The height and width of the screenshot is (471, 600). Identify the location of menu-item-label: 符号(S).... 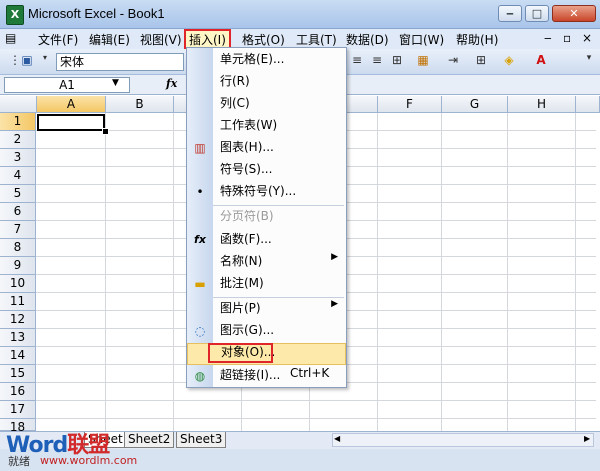
(246, 169).